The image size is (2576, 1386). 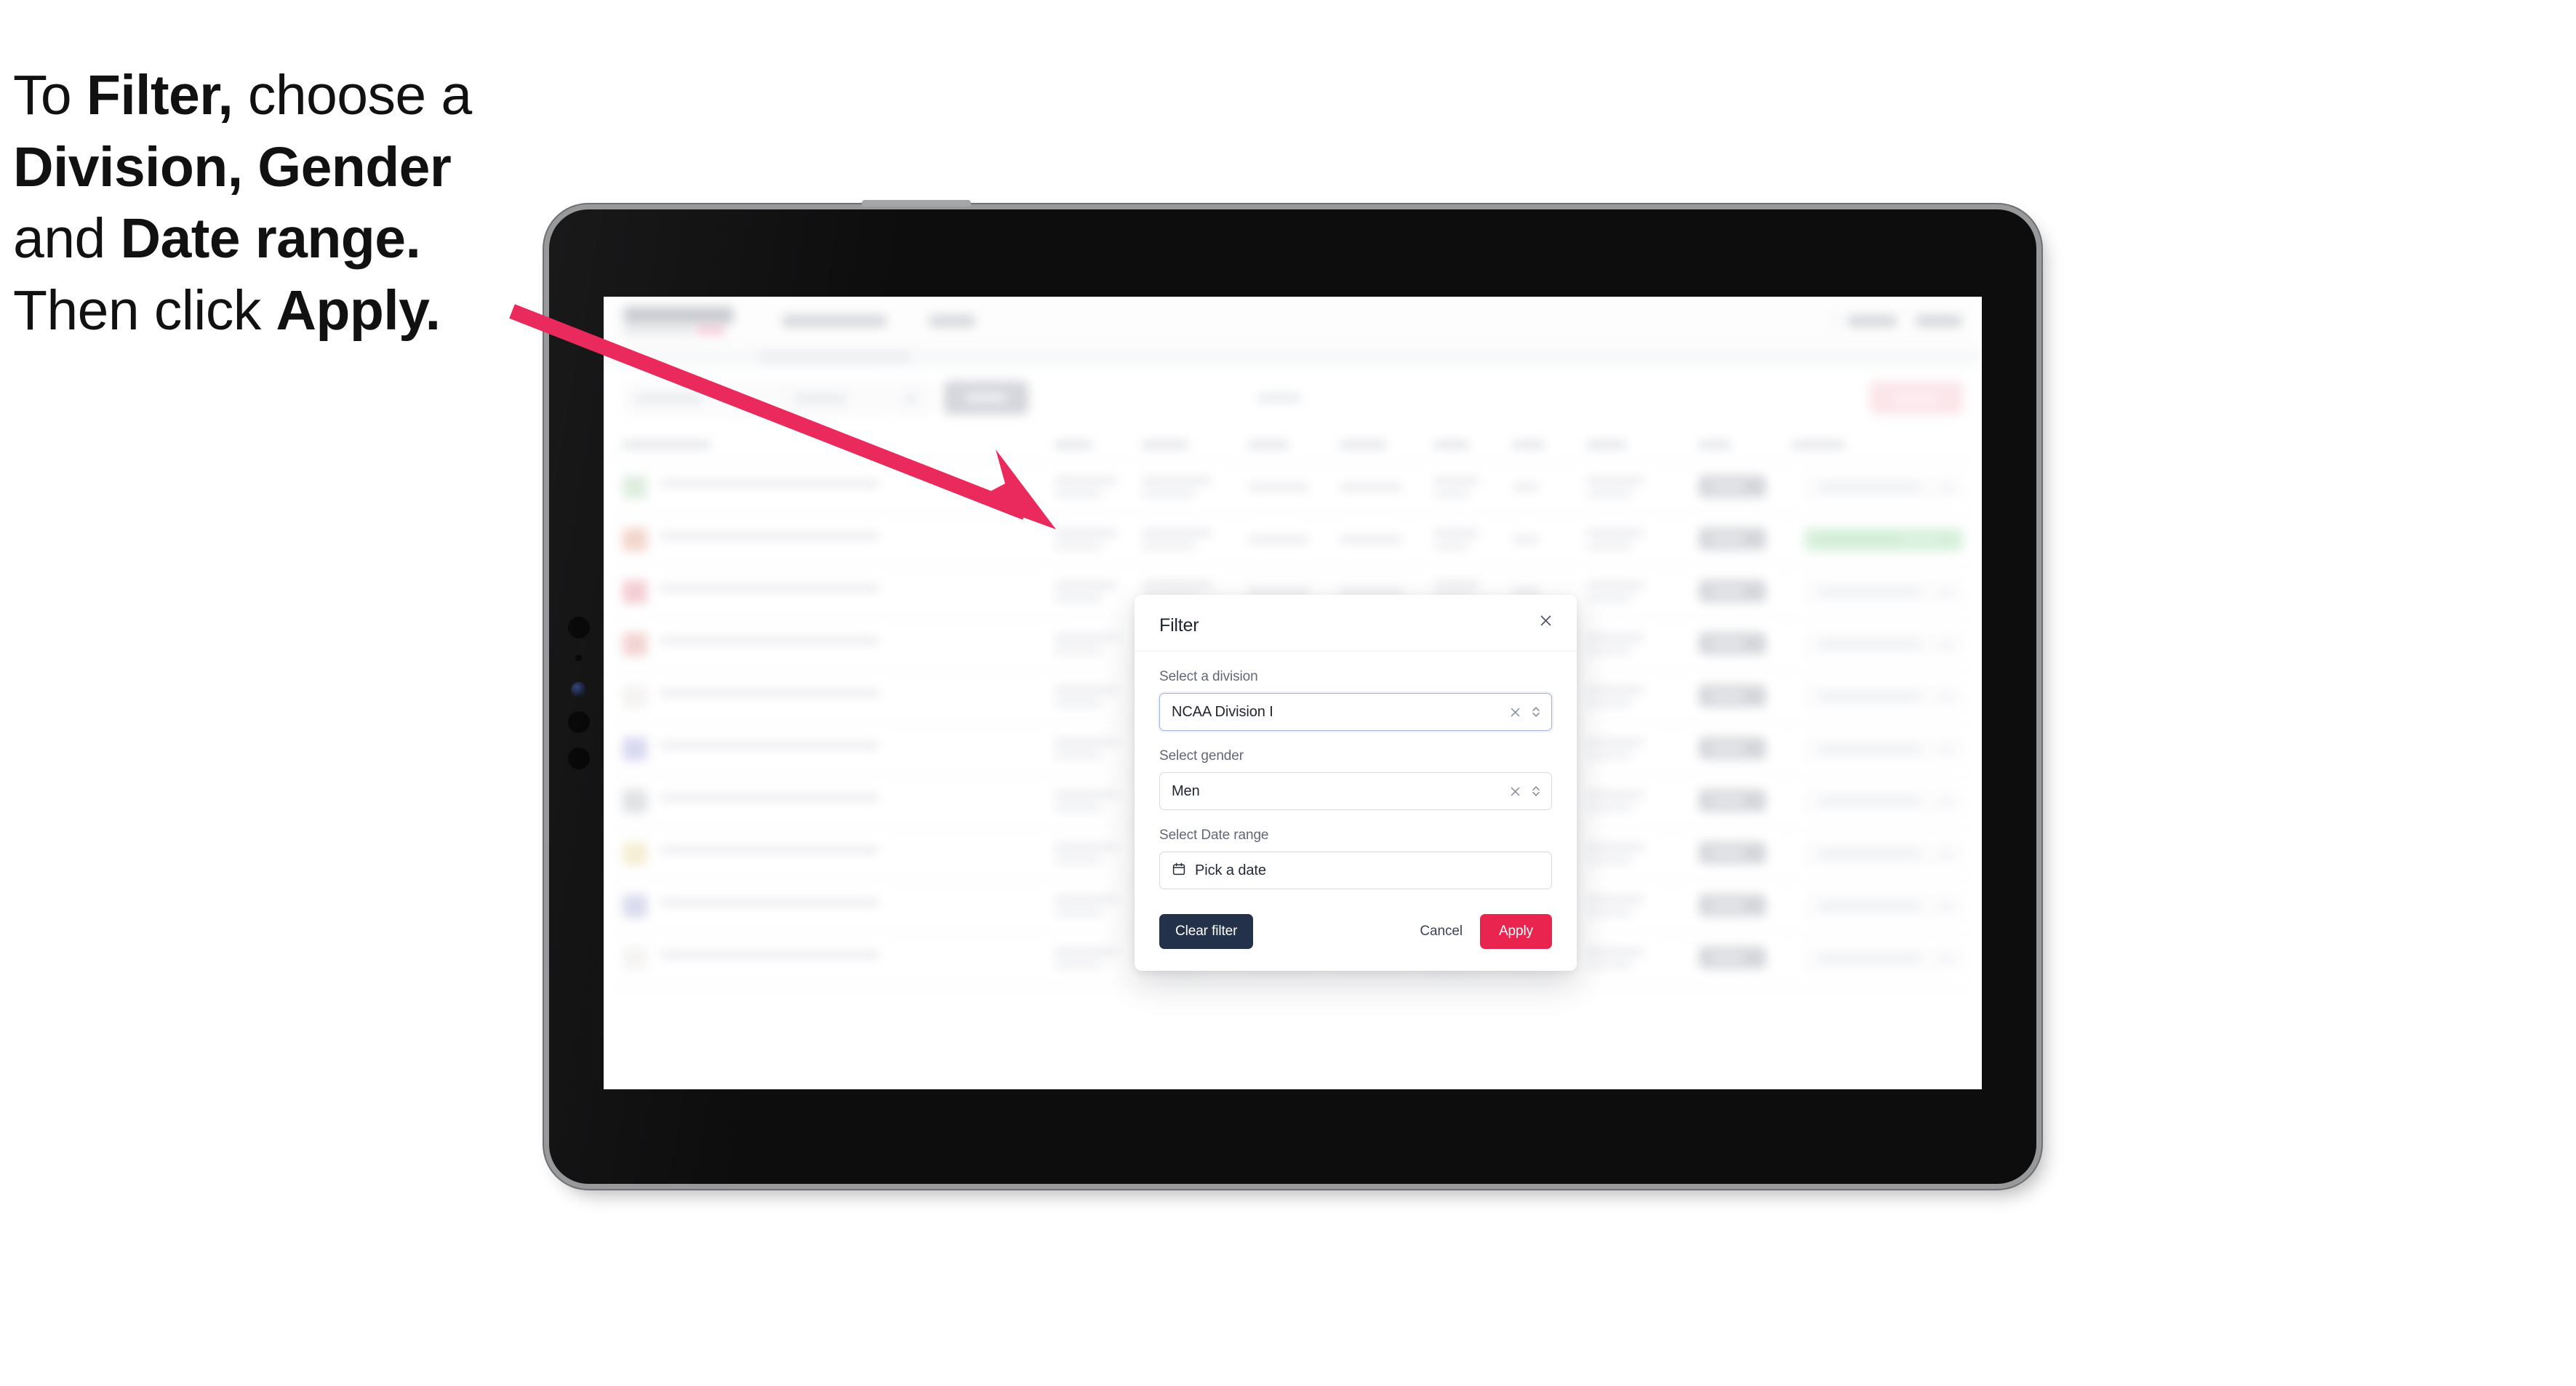 What do you see at coordinates (1355, 871) in the screenshot?
I see `date-range-field: Pick a date` at bounding box center [1355, 871].